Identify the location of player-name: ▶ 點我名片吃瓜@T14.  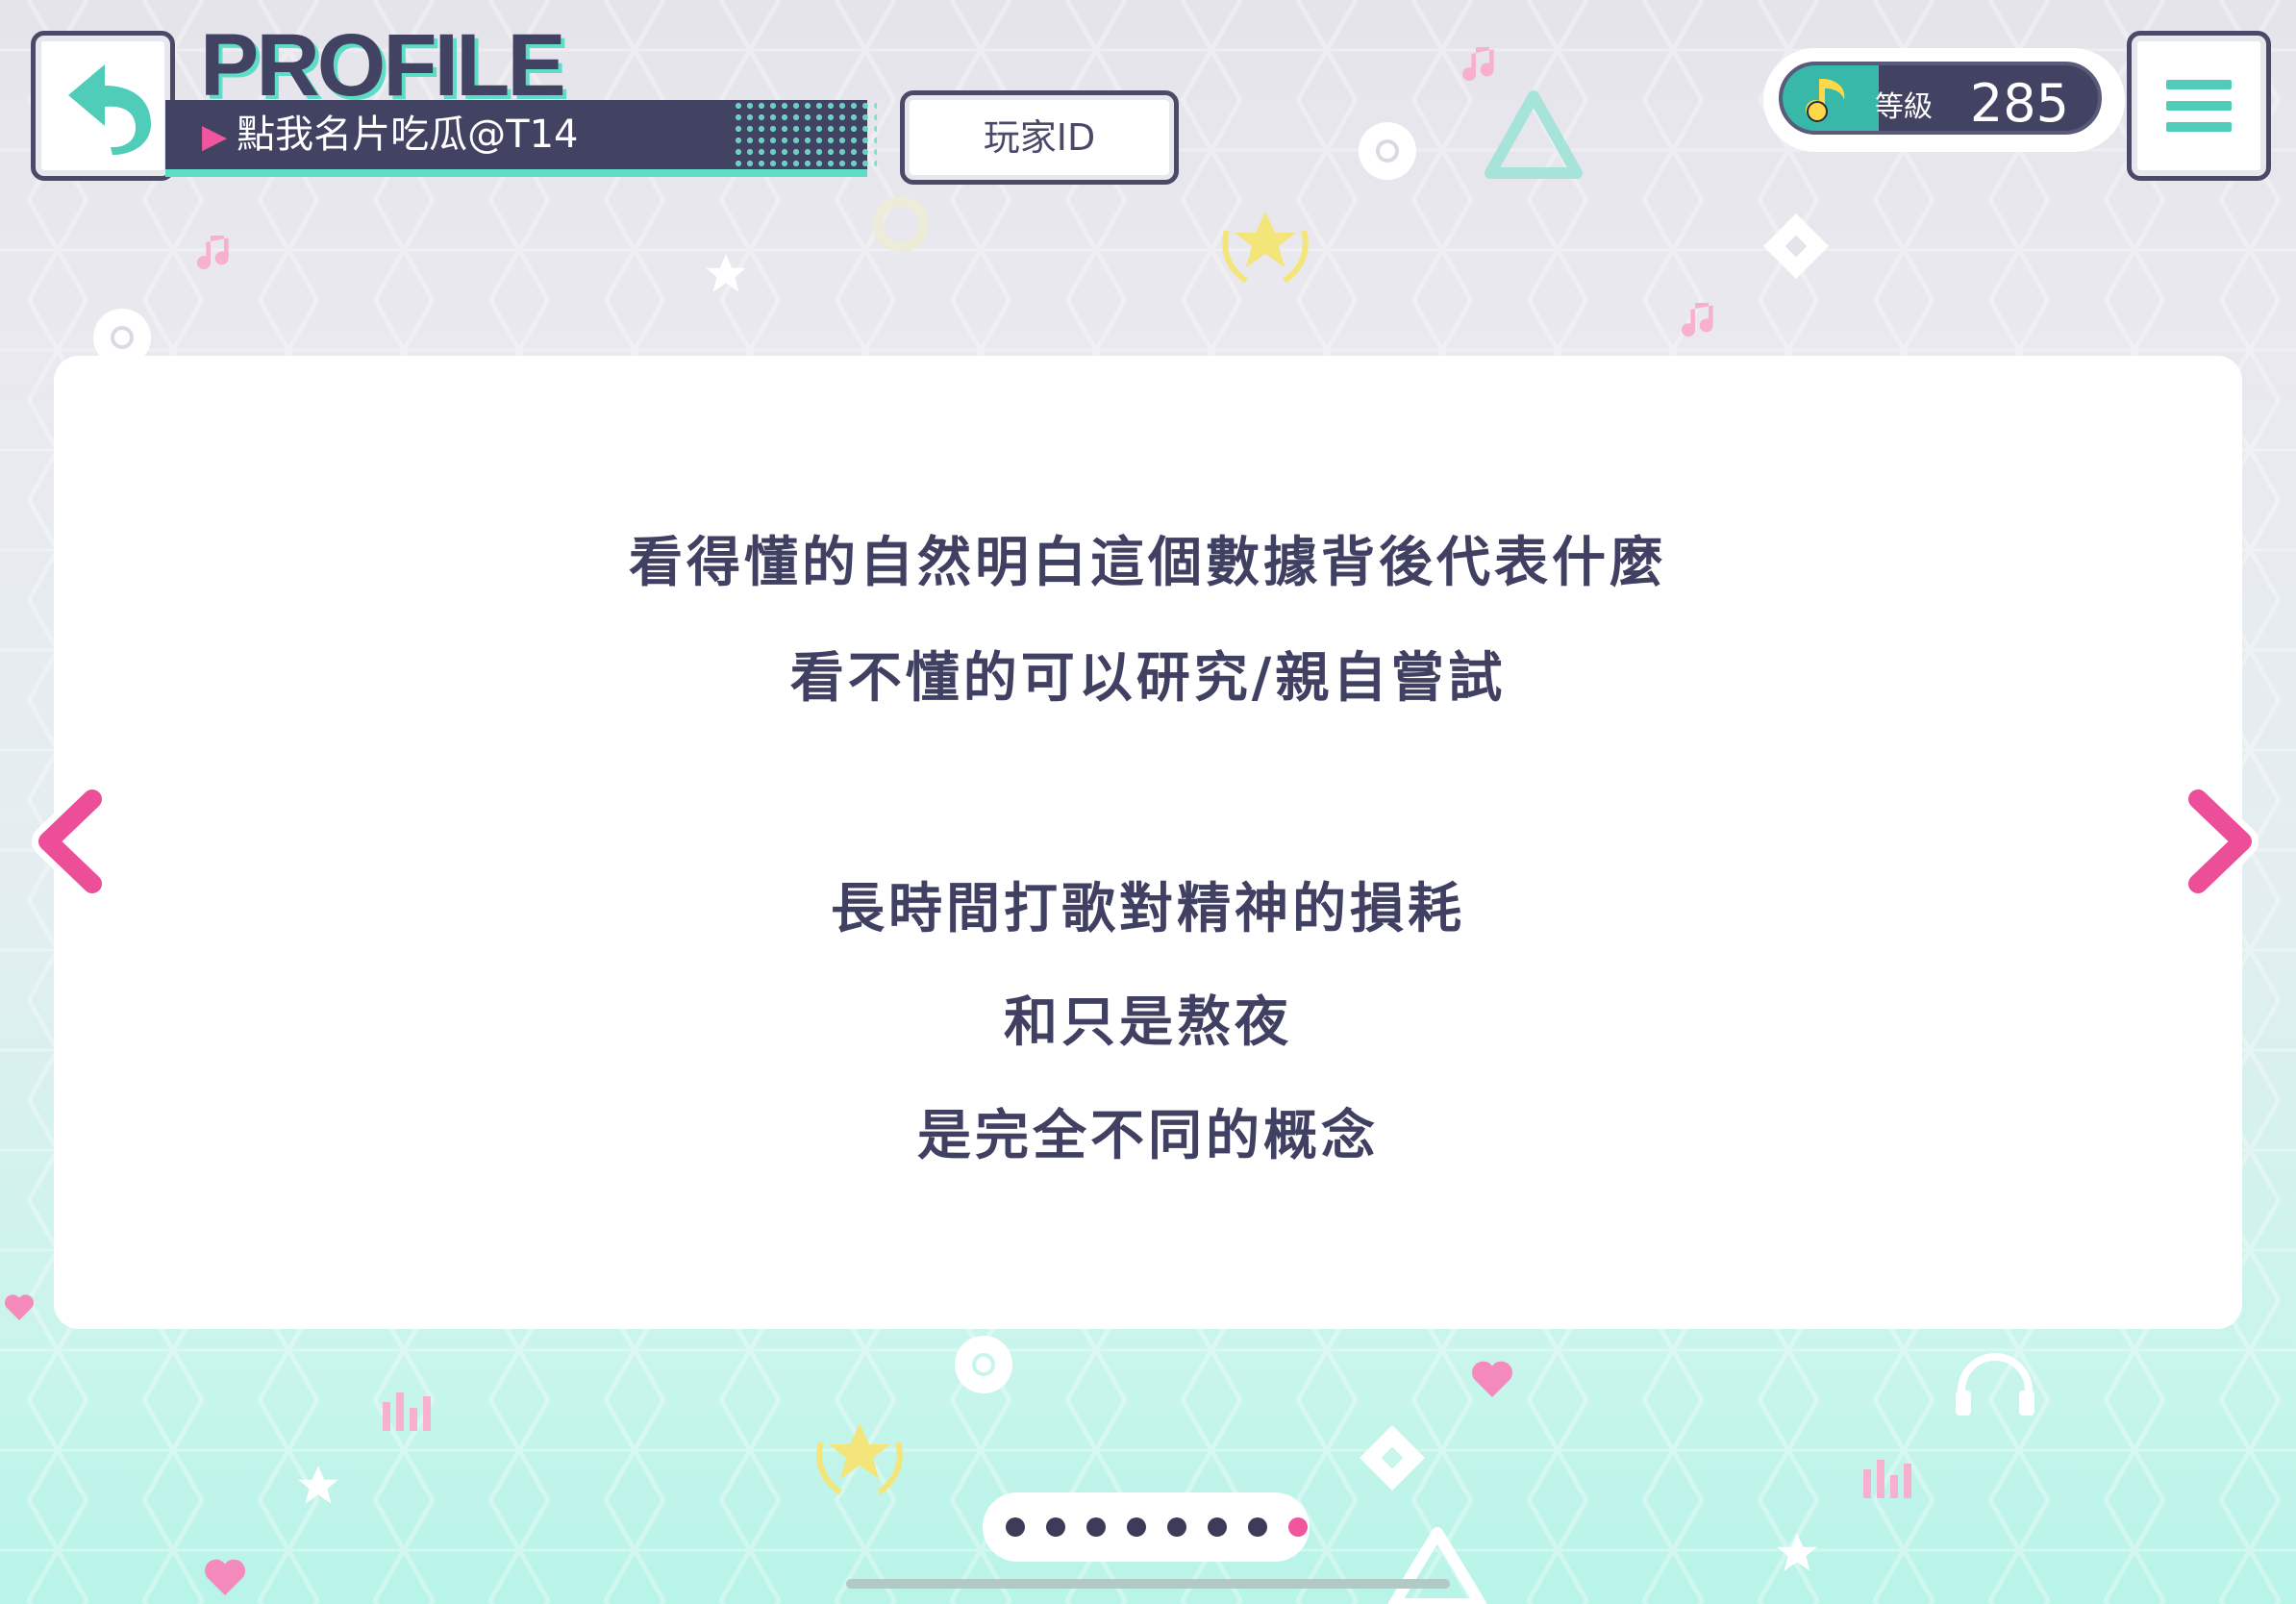
(390, 135).